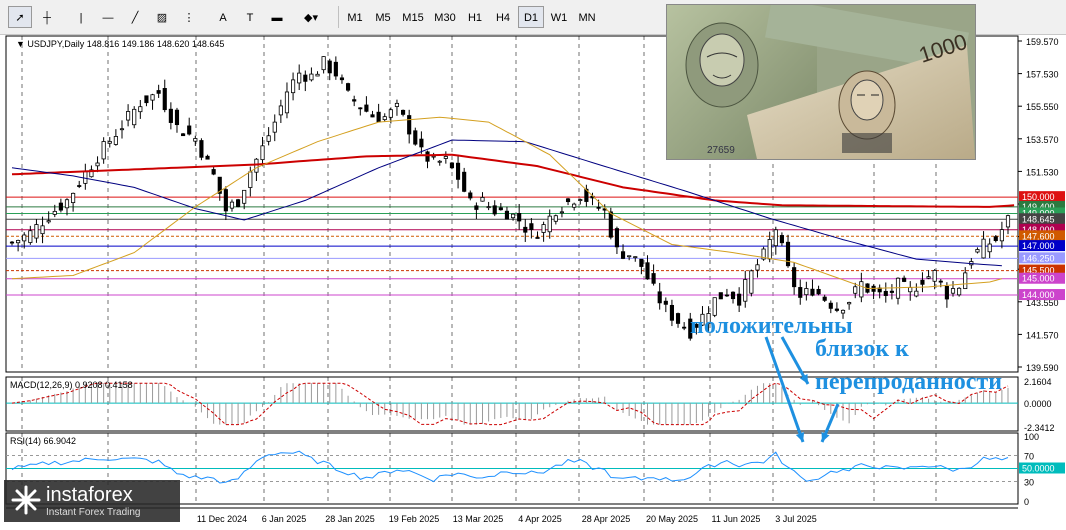  What do you see at coordinates (277, 17) in the screenshot?
I see `rectangle-tool: ▬` at bounding box center [277, 17].